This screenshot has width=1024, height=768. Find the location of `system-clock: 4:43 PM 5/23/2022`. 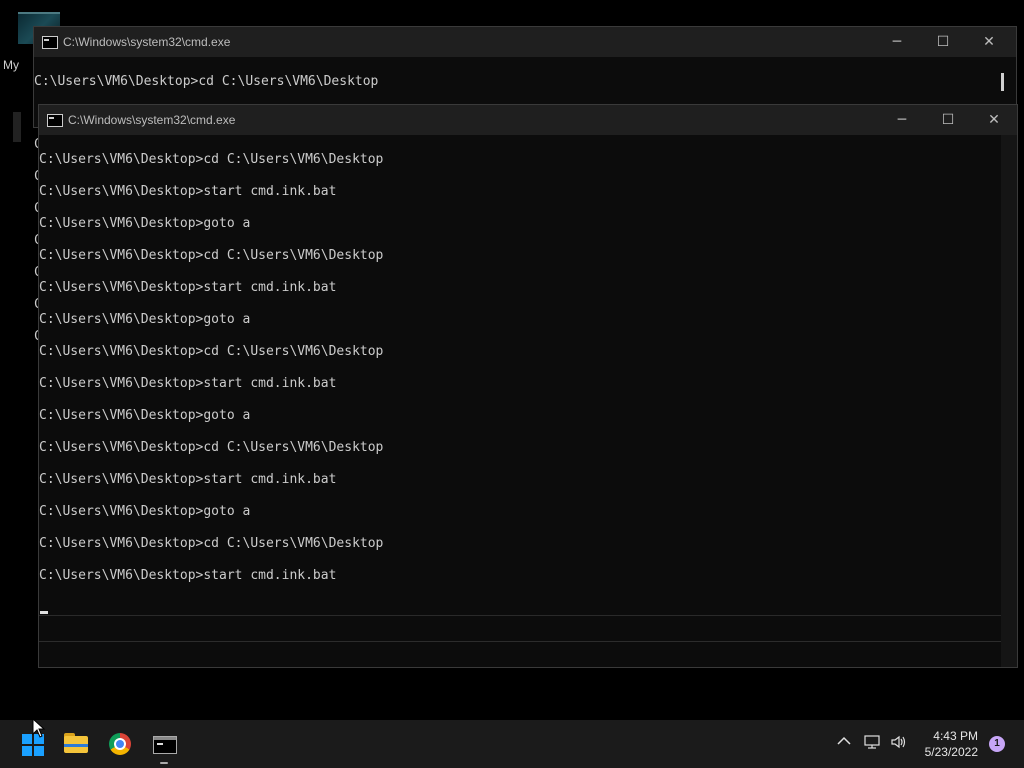

system-clock: 4:43 PM 5/23/2022 is located at coordinates (951, 744).